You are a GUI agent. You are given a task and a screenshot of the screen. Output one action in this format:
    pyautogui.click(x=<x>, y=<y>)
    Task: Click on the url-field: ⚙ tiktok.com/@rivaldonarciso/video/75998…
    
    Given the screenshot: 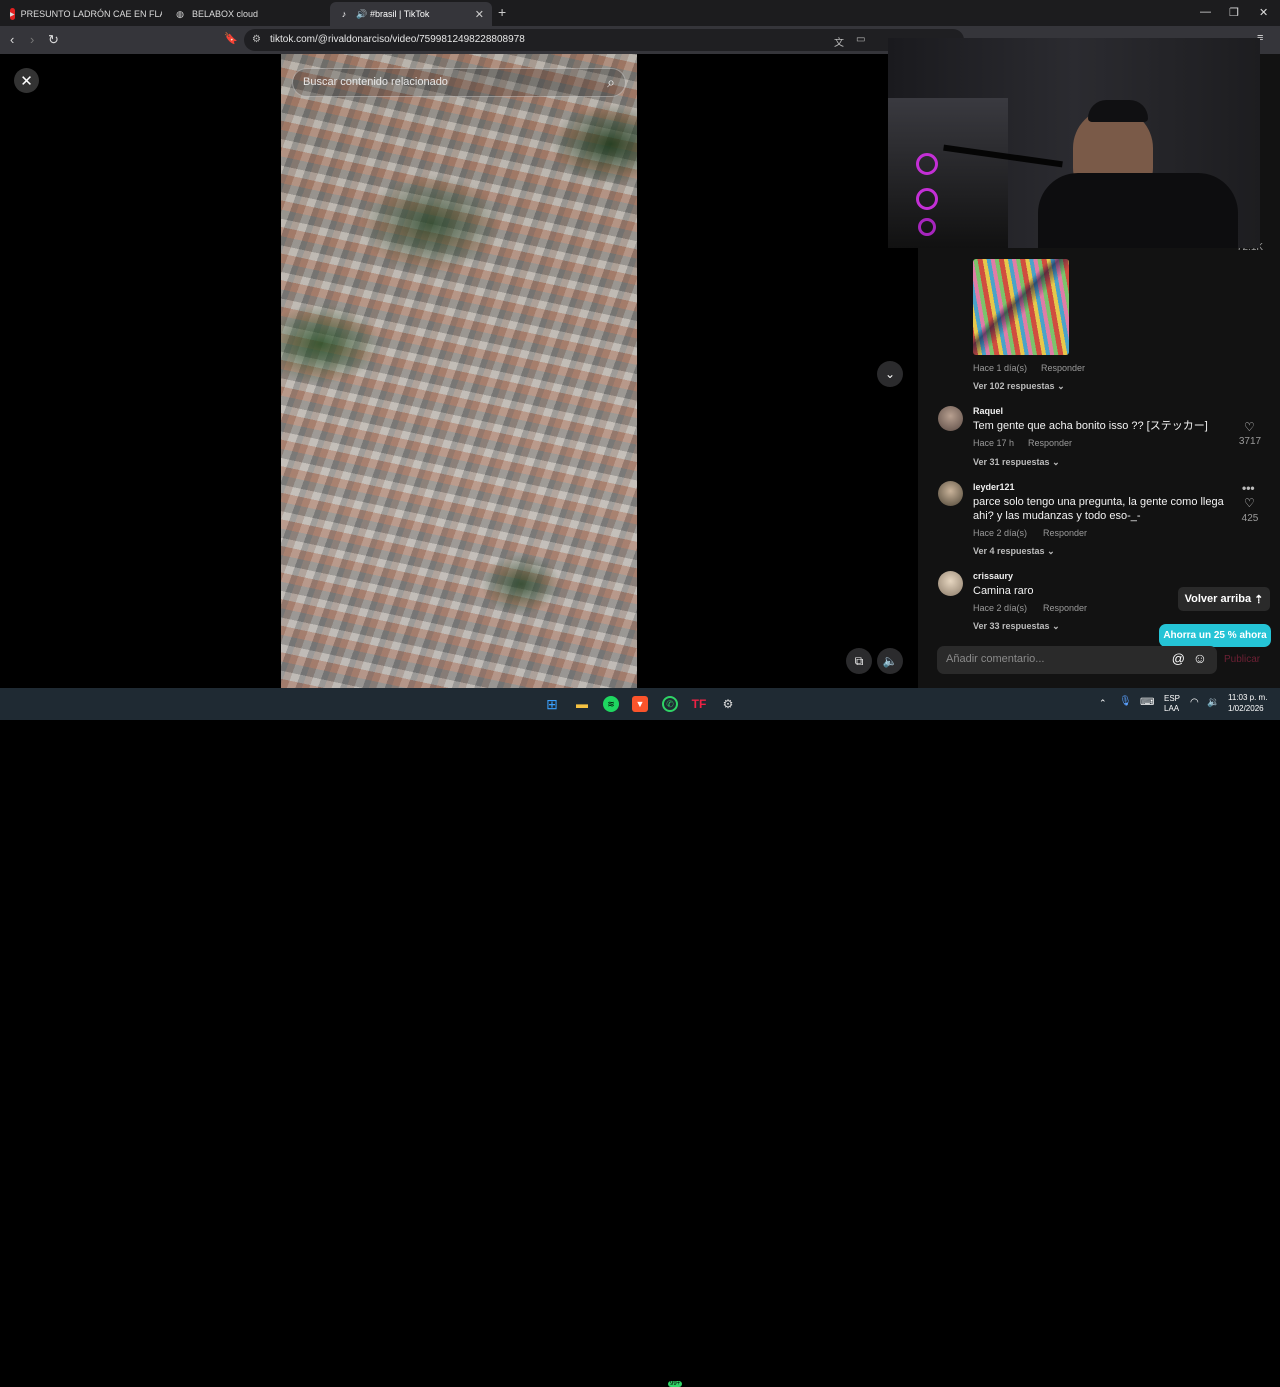 What is the action you would take?
    pyautogui.click(x=604, y=40)
    